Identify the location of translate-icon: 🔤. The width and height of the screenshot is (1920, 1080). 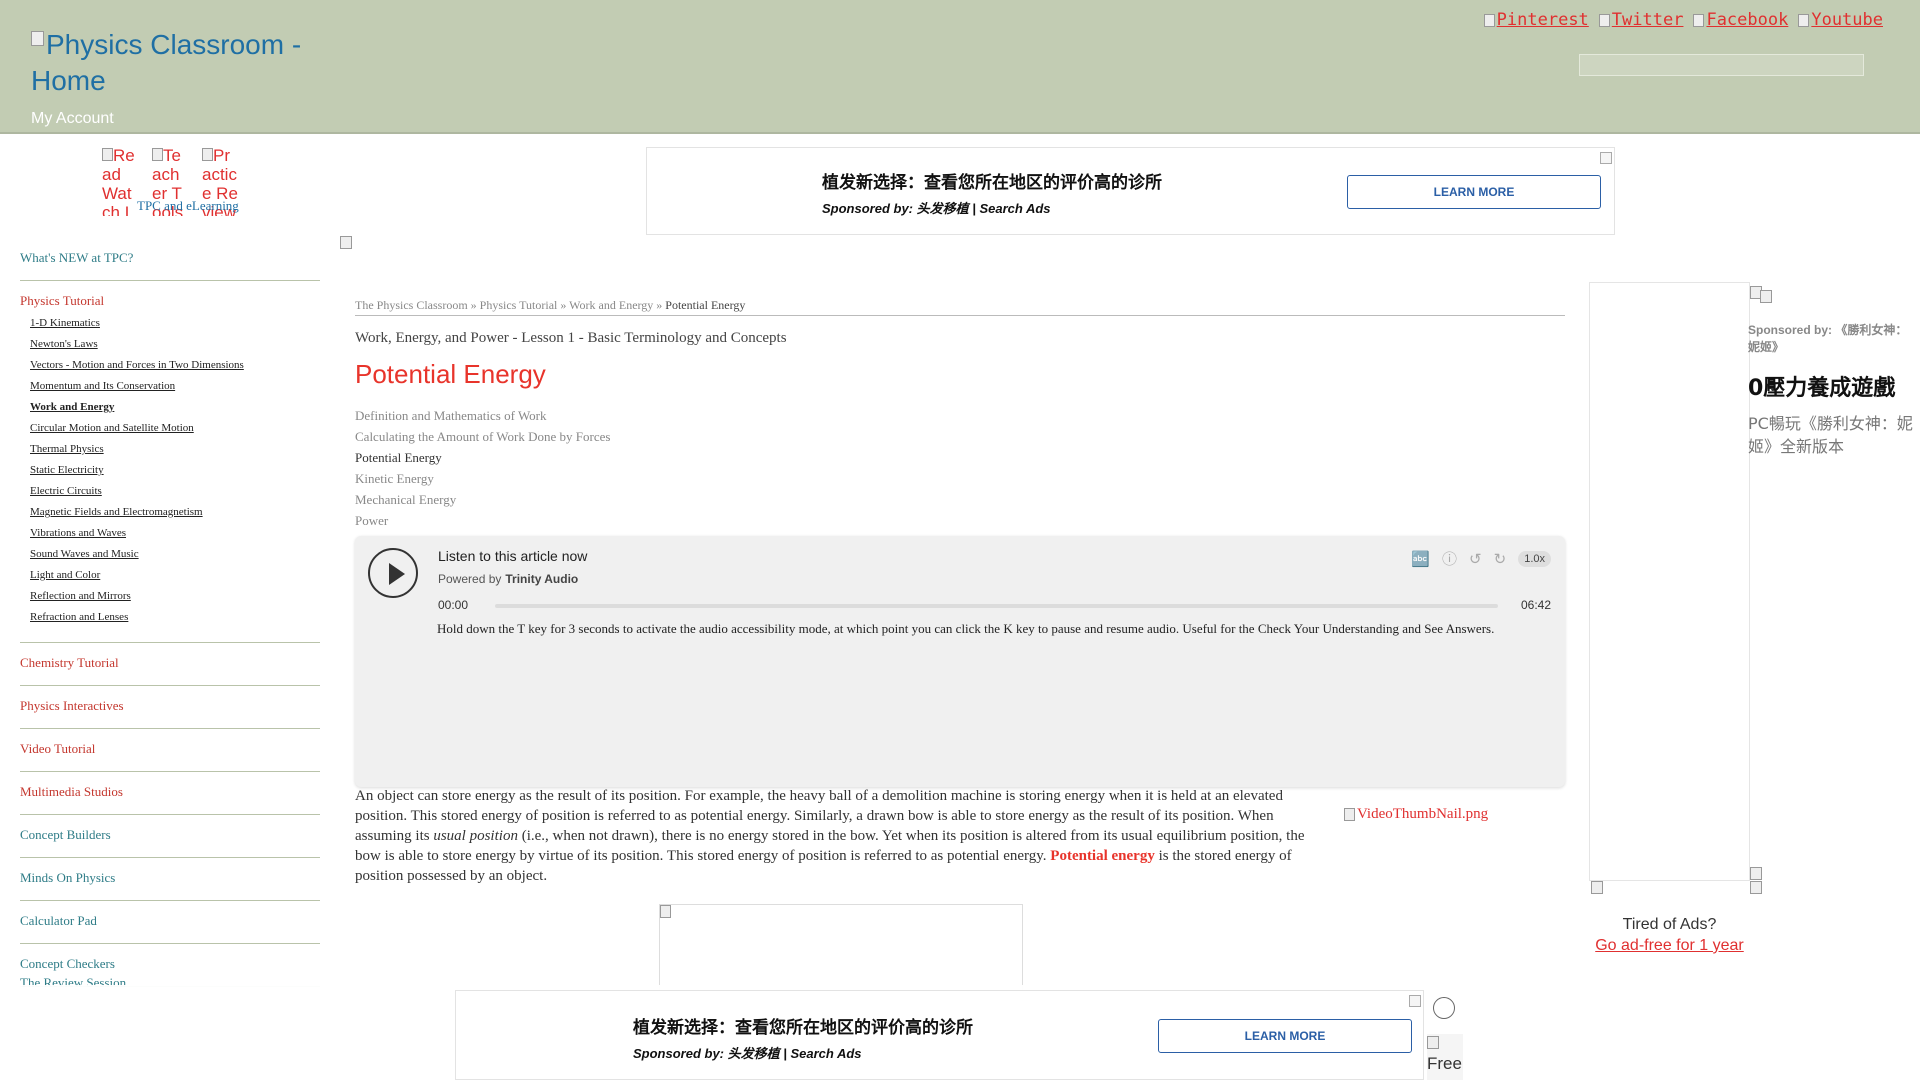
(1420, 559).